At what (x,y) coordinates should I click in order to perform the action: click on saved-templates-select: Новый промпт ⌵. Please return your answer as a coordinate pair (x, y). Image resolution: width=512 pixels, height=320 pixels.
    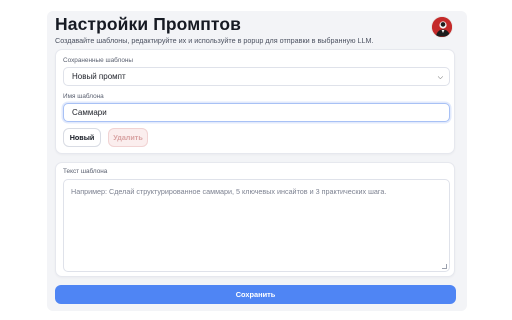
    Looking at the image, I should click on (256, 76).